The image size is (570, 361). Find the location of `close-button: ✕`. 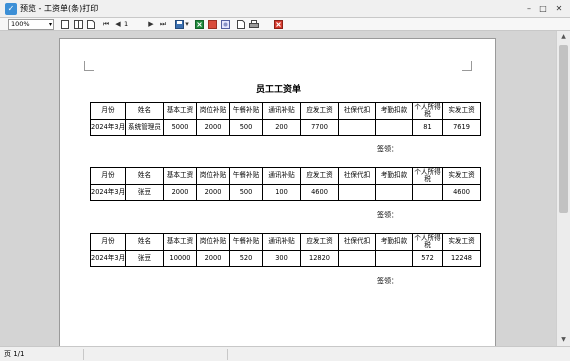

close-button: ✕ is located at coordinates (559, 9).